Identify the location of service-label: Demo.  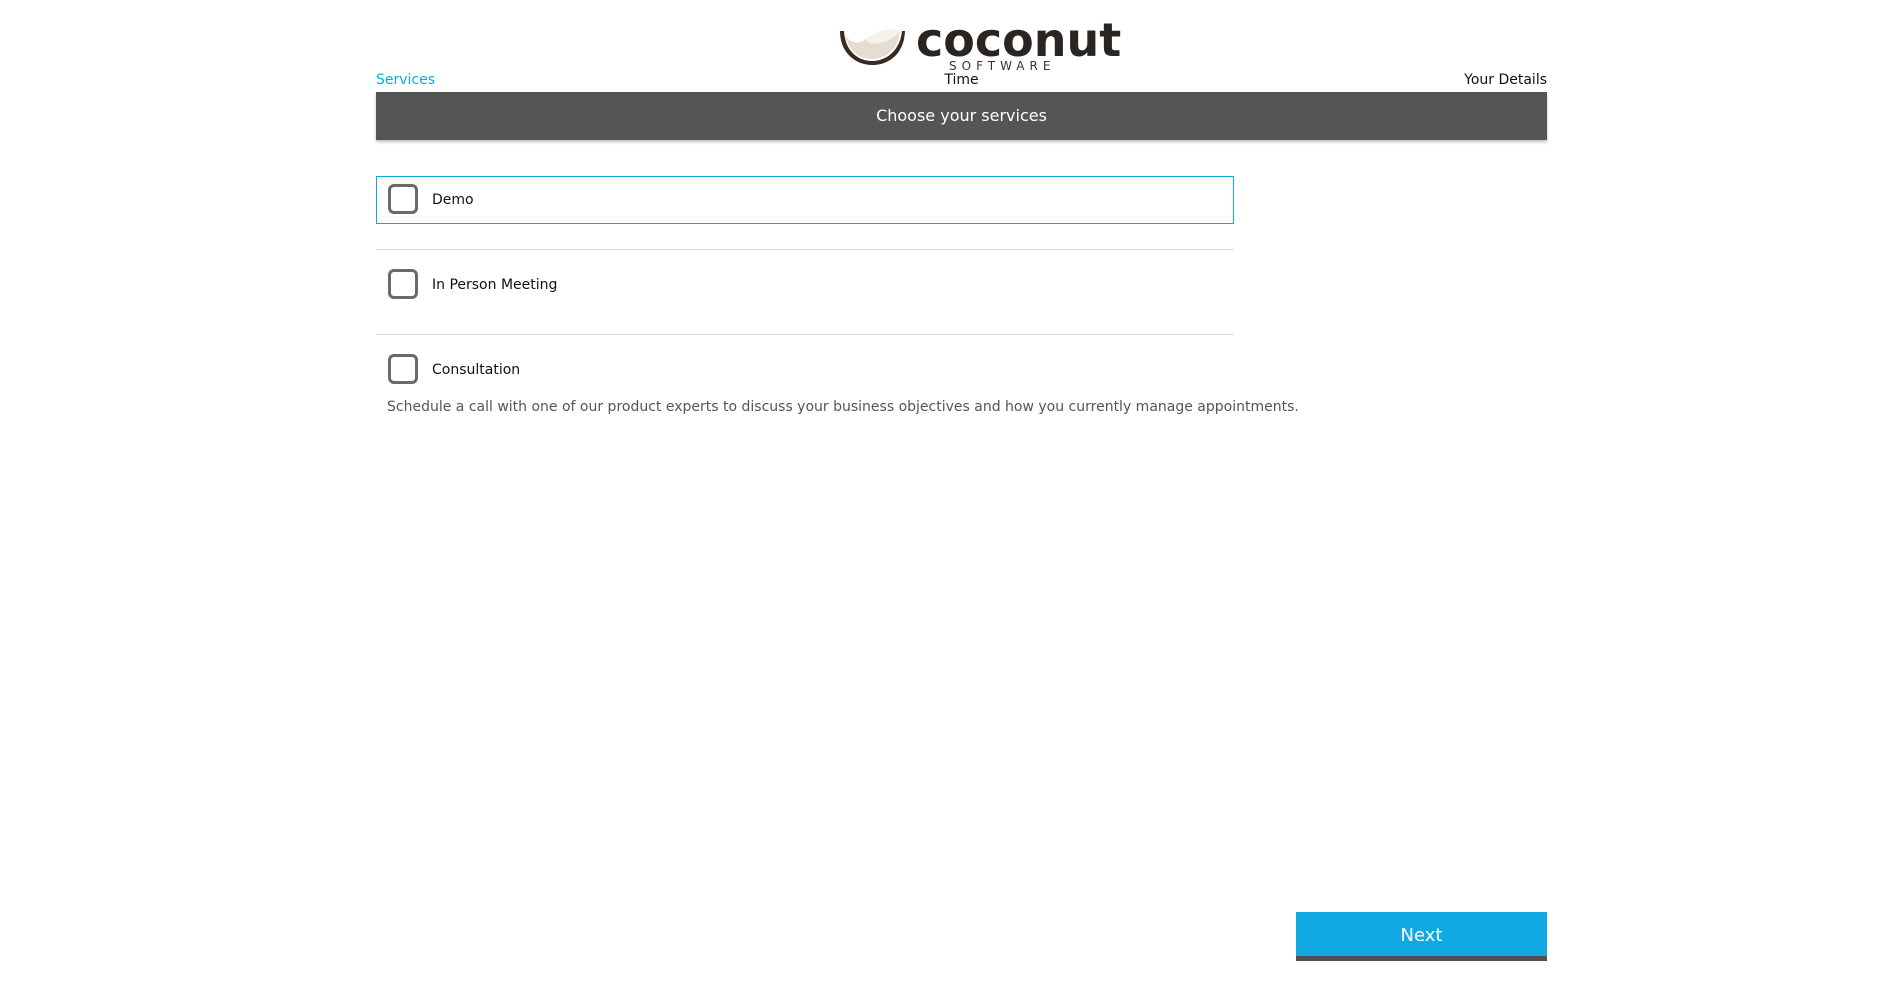
(453, 200).